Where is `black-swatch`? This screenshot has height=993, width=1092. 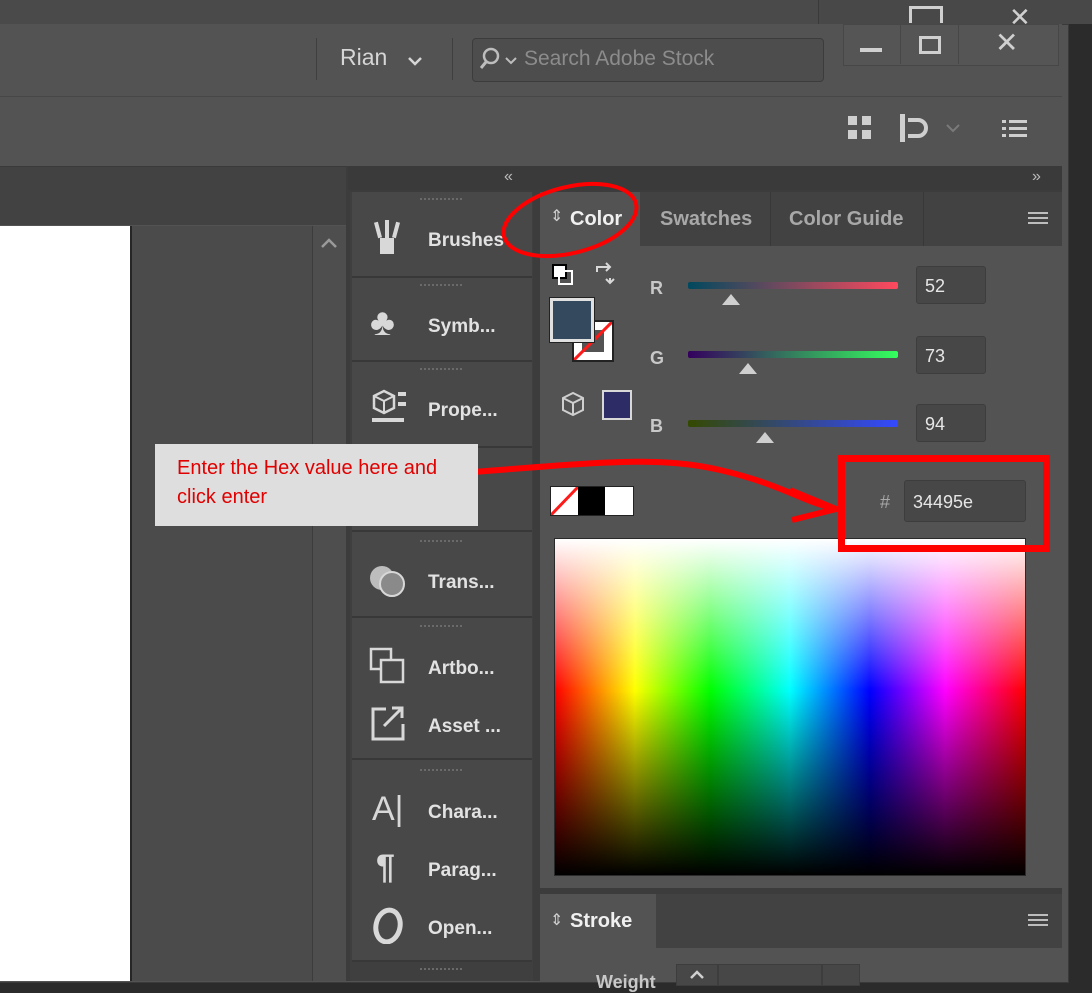 black-swatch is located at coordinates (591, 501).